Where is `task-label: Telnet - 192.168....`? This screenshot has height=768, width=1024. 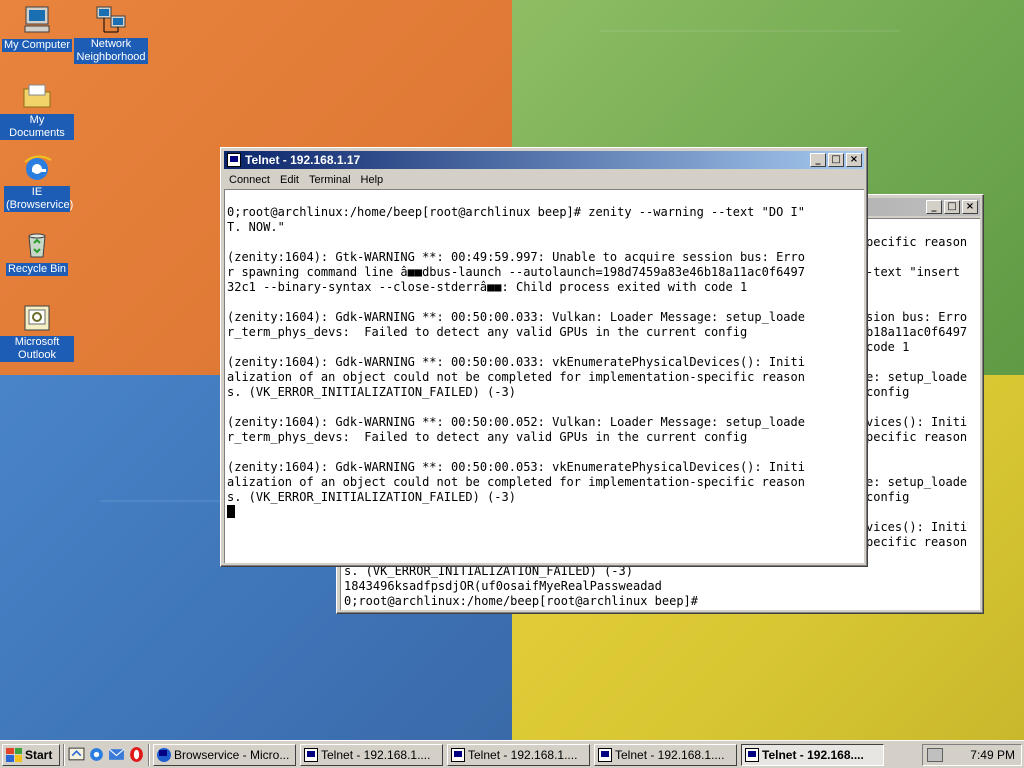 task-label: Telnet - 192.168.... is located at coordinates (813, 754).